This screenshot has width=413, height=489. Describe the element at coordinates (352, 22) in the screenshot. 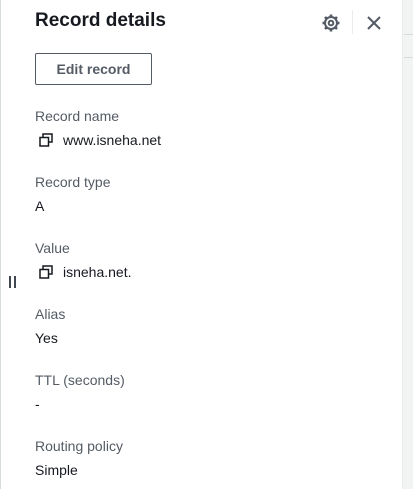

I see `header-divider` at that location.